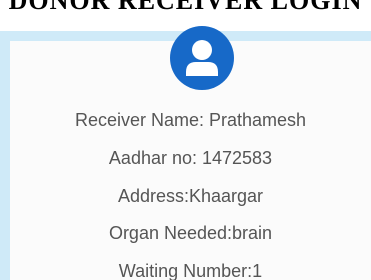 The height and width of the screenshot is (280, 371). I want to click on waiting-number: Waiting Number:1, so click(190, 270).